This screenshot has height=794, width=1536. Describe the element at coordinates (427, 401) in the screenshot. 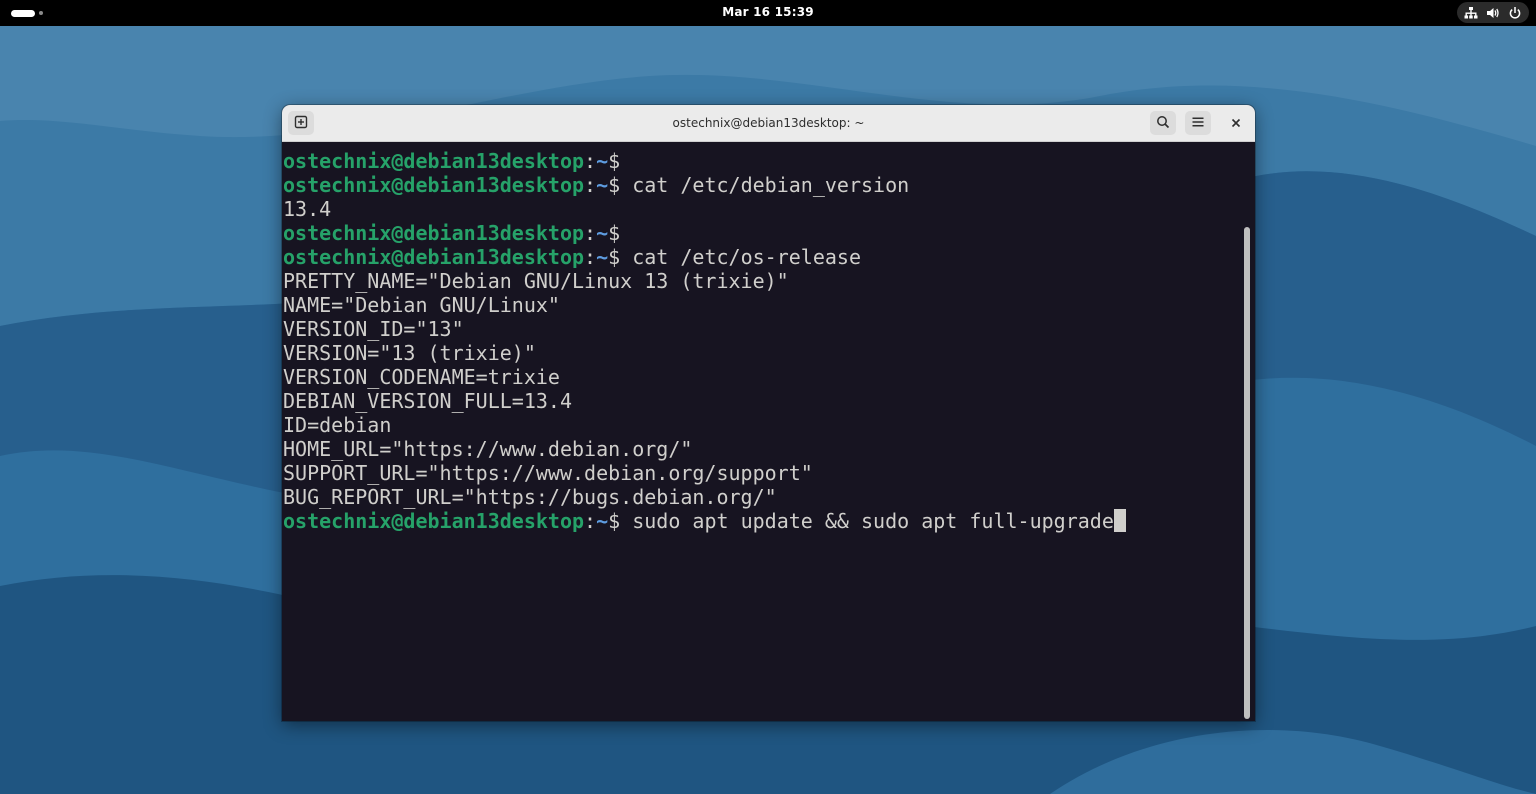

I see `output-text: DEBIAN_VERSION_FULL=13.4` at that location.